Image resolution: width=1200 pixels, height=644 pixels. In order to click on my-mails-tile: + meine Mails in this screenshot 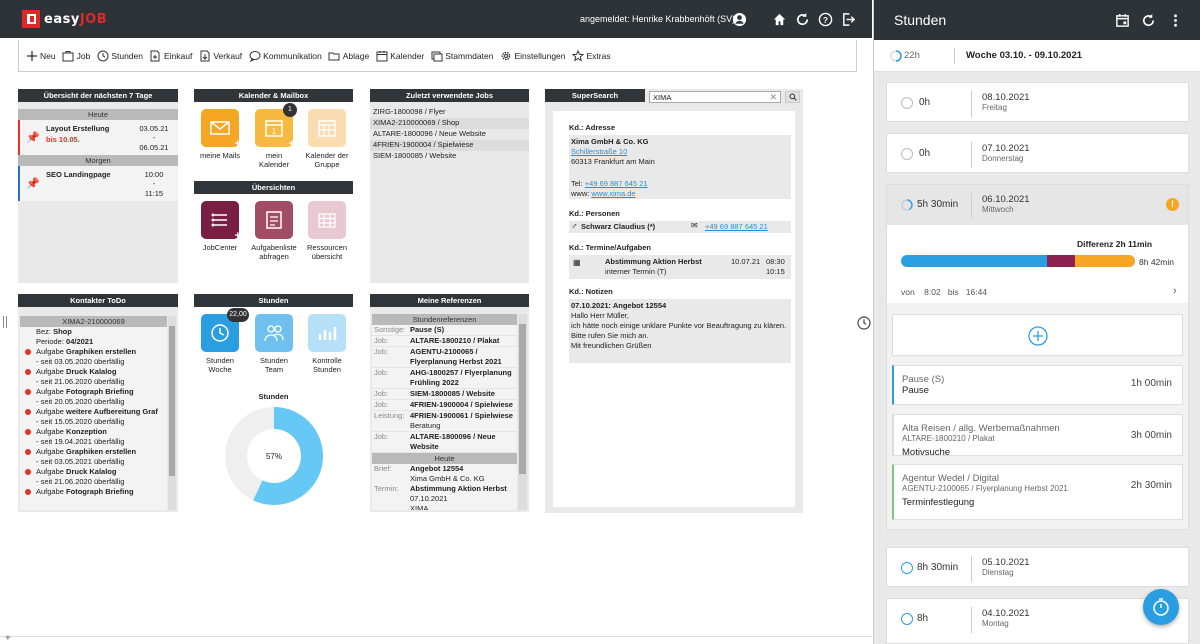, I will do `click(220, 134)`.